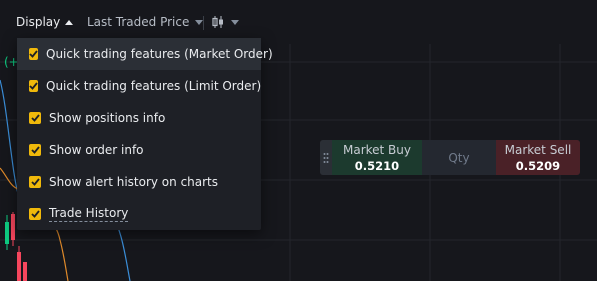 The width and height of the screenshot is (597, 281). Describe the element at coordinates (96, 150) in the screenshot. I see `menu-item-label: Show order info` at that location.